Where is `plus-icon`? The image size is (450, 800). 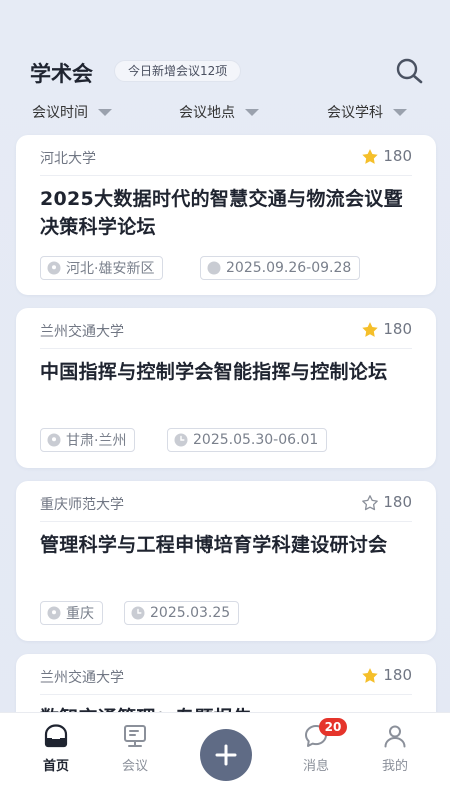
plus-icon is located at coordinates (226, 755).